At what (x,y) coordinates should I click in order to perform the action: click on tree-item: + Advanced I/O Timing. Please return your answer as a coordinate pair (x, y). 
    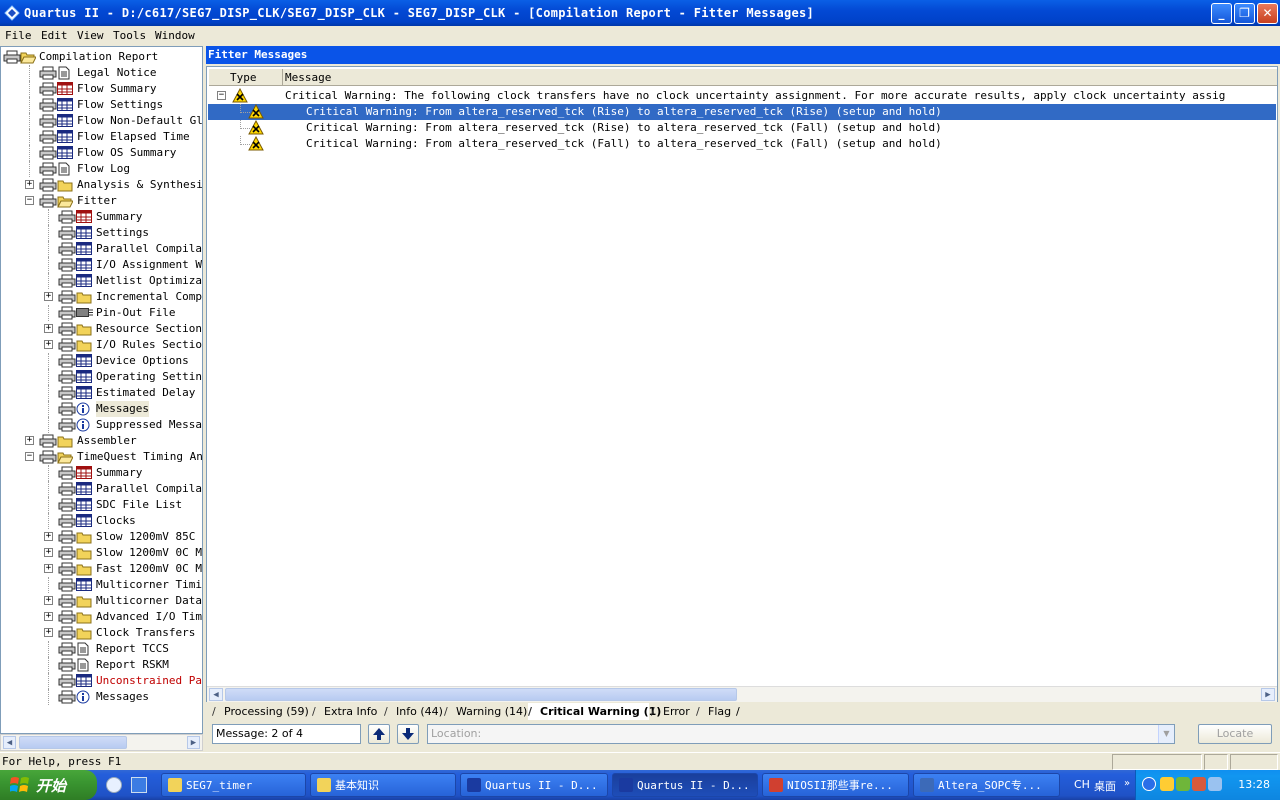
    Looking at the image, I should click on (101, 617).